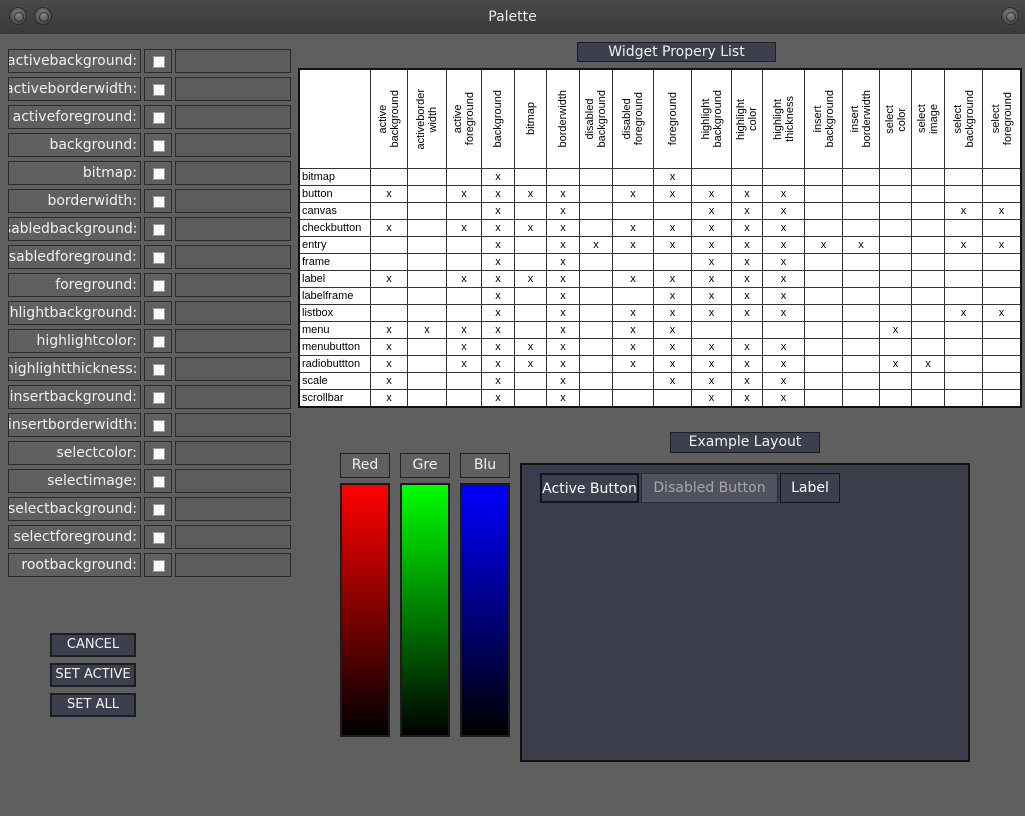  I want to click on property-row: selectimage:, so click(149, 481).